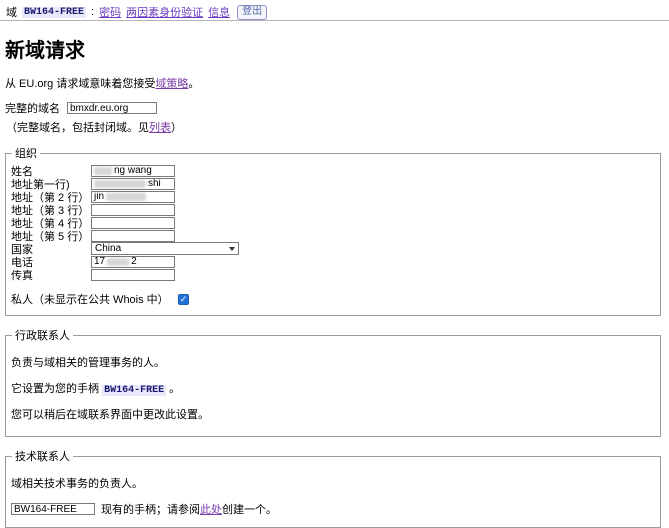  What do you see at coordinates (150, 510) in the screenshot?
I see `tech-hint-text: 现有的手柄；请参阅` at bounding box center [150, 510].